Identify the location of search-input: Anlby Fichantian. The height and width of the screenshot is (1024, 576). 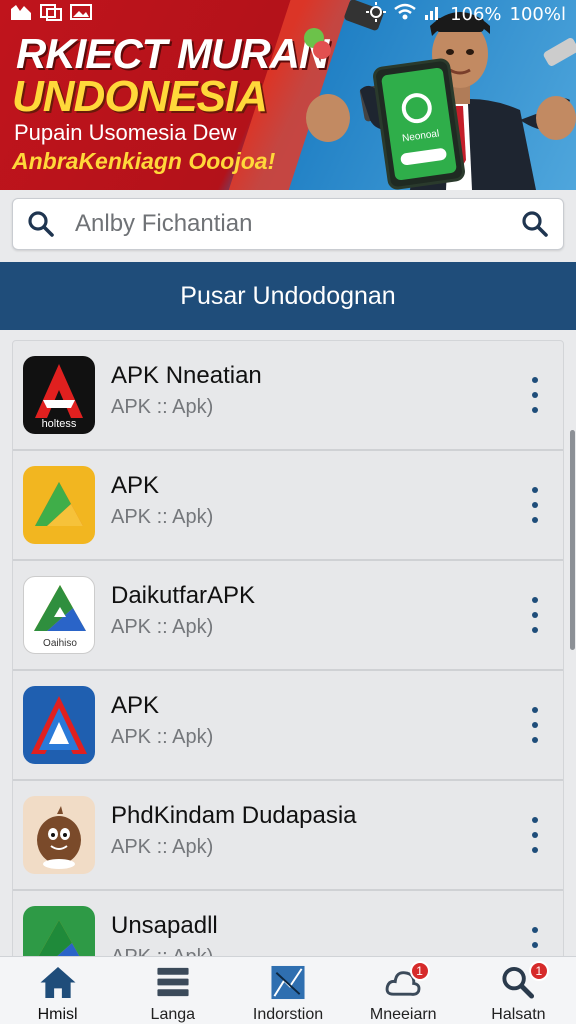
(298, 224).